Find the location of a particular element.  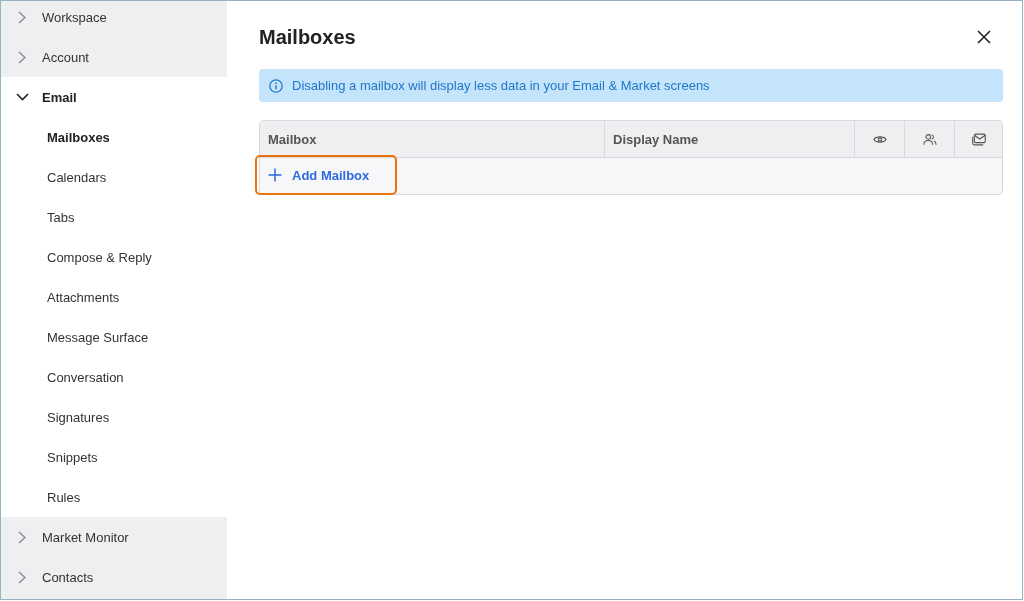

banner-text: Disabling a mailbox will display less data in your Email & Market screens is located at coordinates (501, 85).